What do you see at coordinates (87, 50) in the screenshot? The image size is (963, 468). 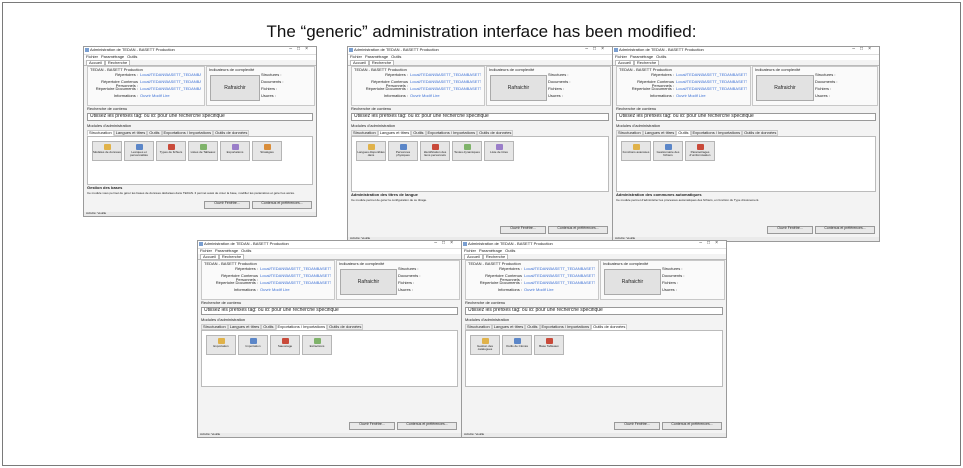 I see `app-icon` at bounding box center [87, 50].